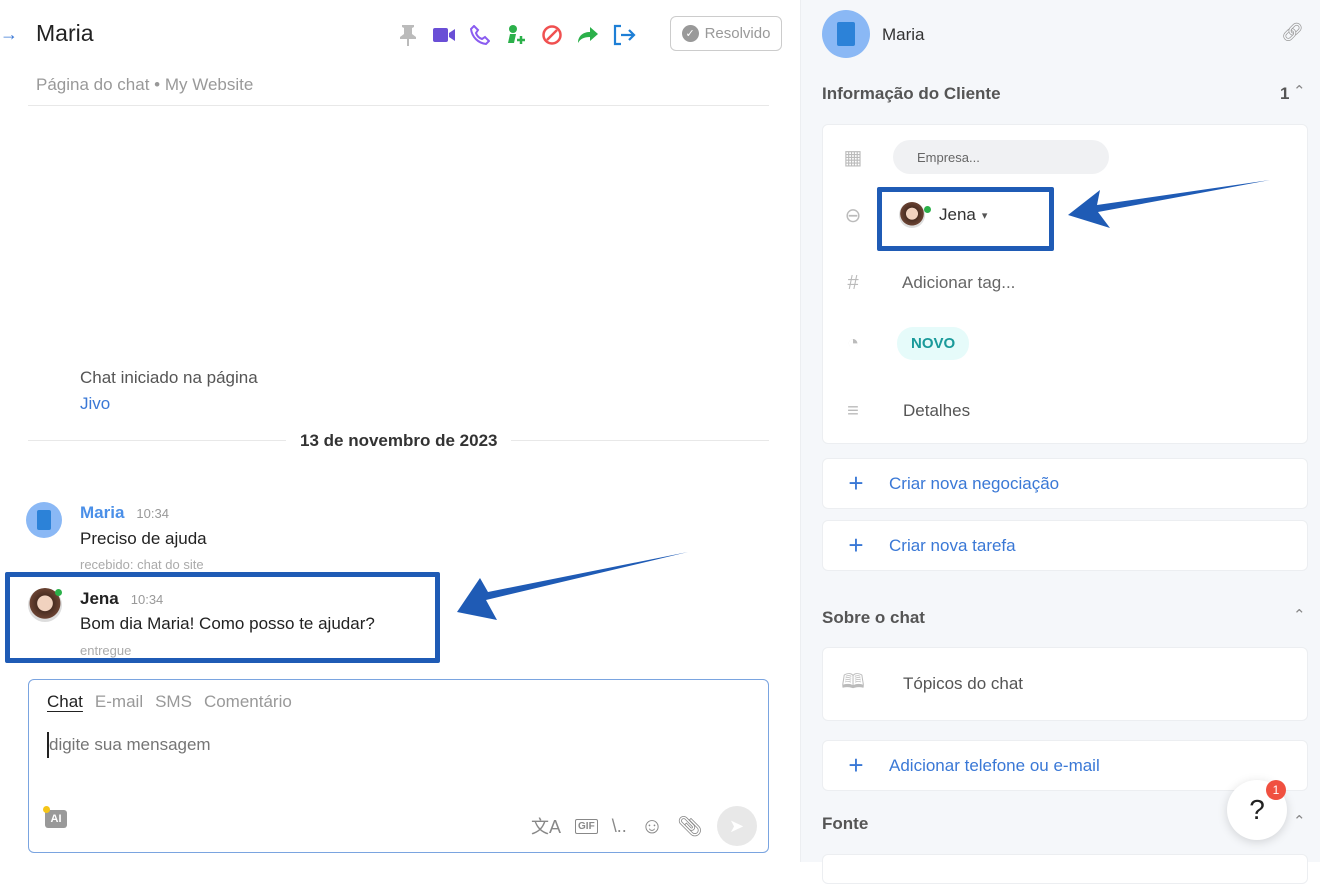 This screenshot has height=884, width=1320. I want to click on section-title: Informação do Cliente, so click(911, 93).